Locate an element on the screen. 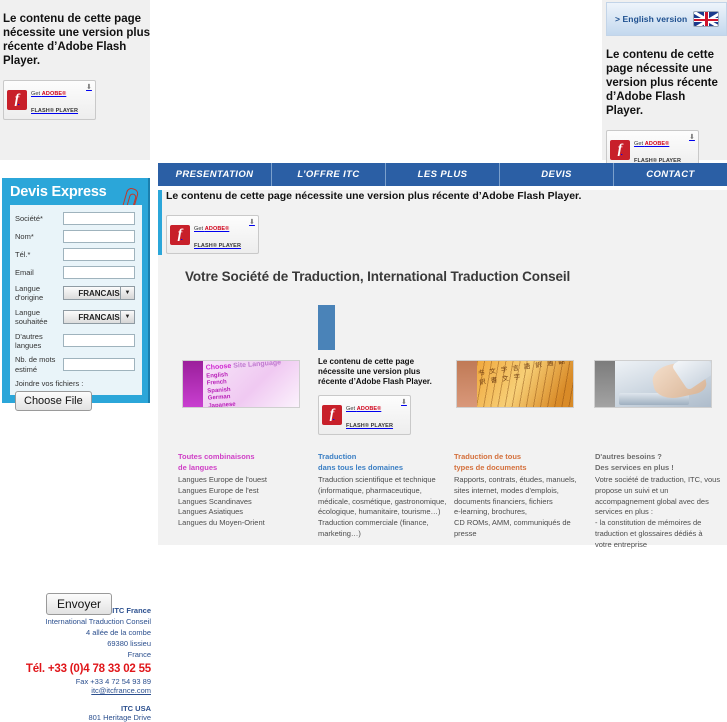 The image size is (727, 722). column-heading-line1: D'autres besoins ? is located at coordinates (628, 456).